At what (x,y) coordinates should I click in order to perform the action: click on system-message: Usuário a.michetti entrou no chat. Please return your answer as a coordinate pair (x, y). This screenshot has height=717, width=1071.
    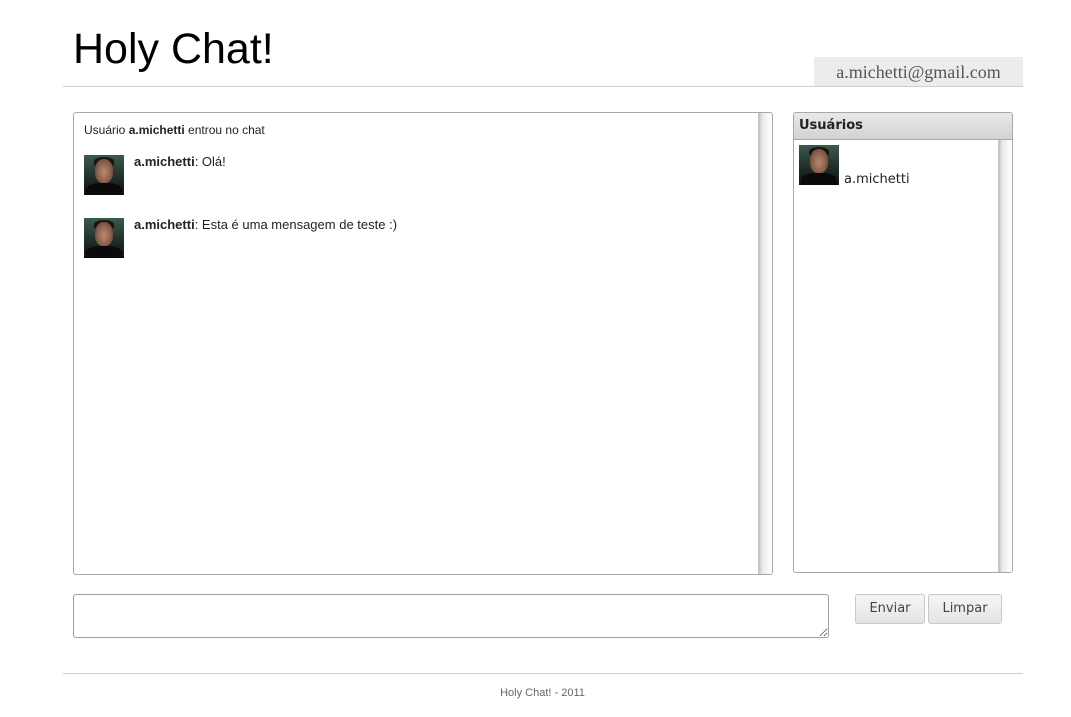
    Looking at the image, I should click on (416, 130).